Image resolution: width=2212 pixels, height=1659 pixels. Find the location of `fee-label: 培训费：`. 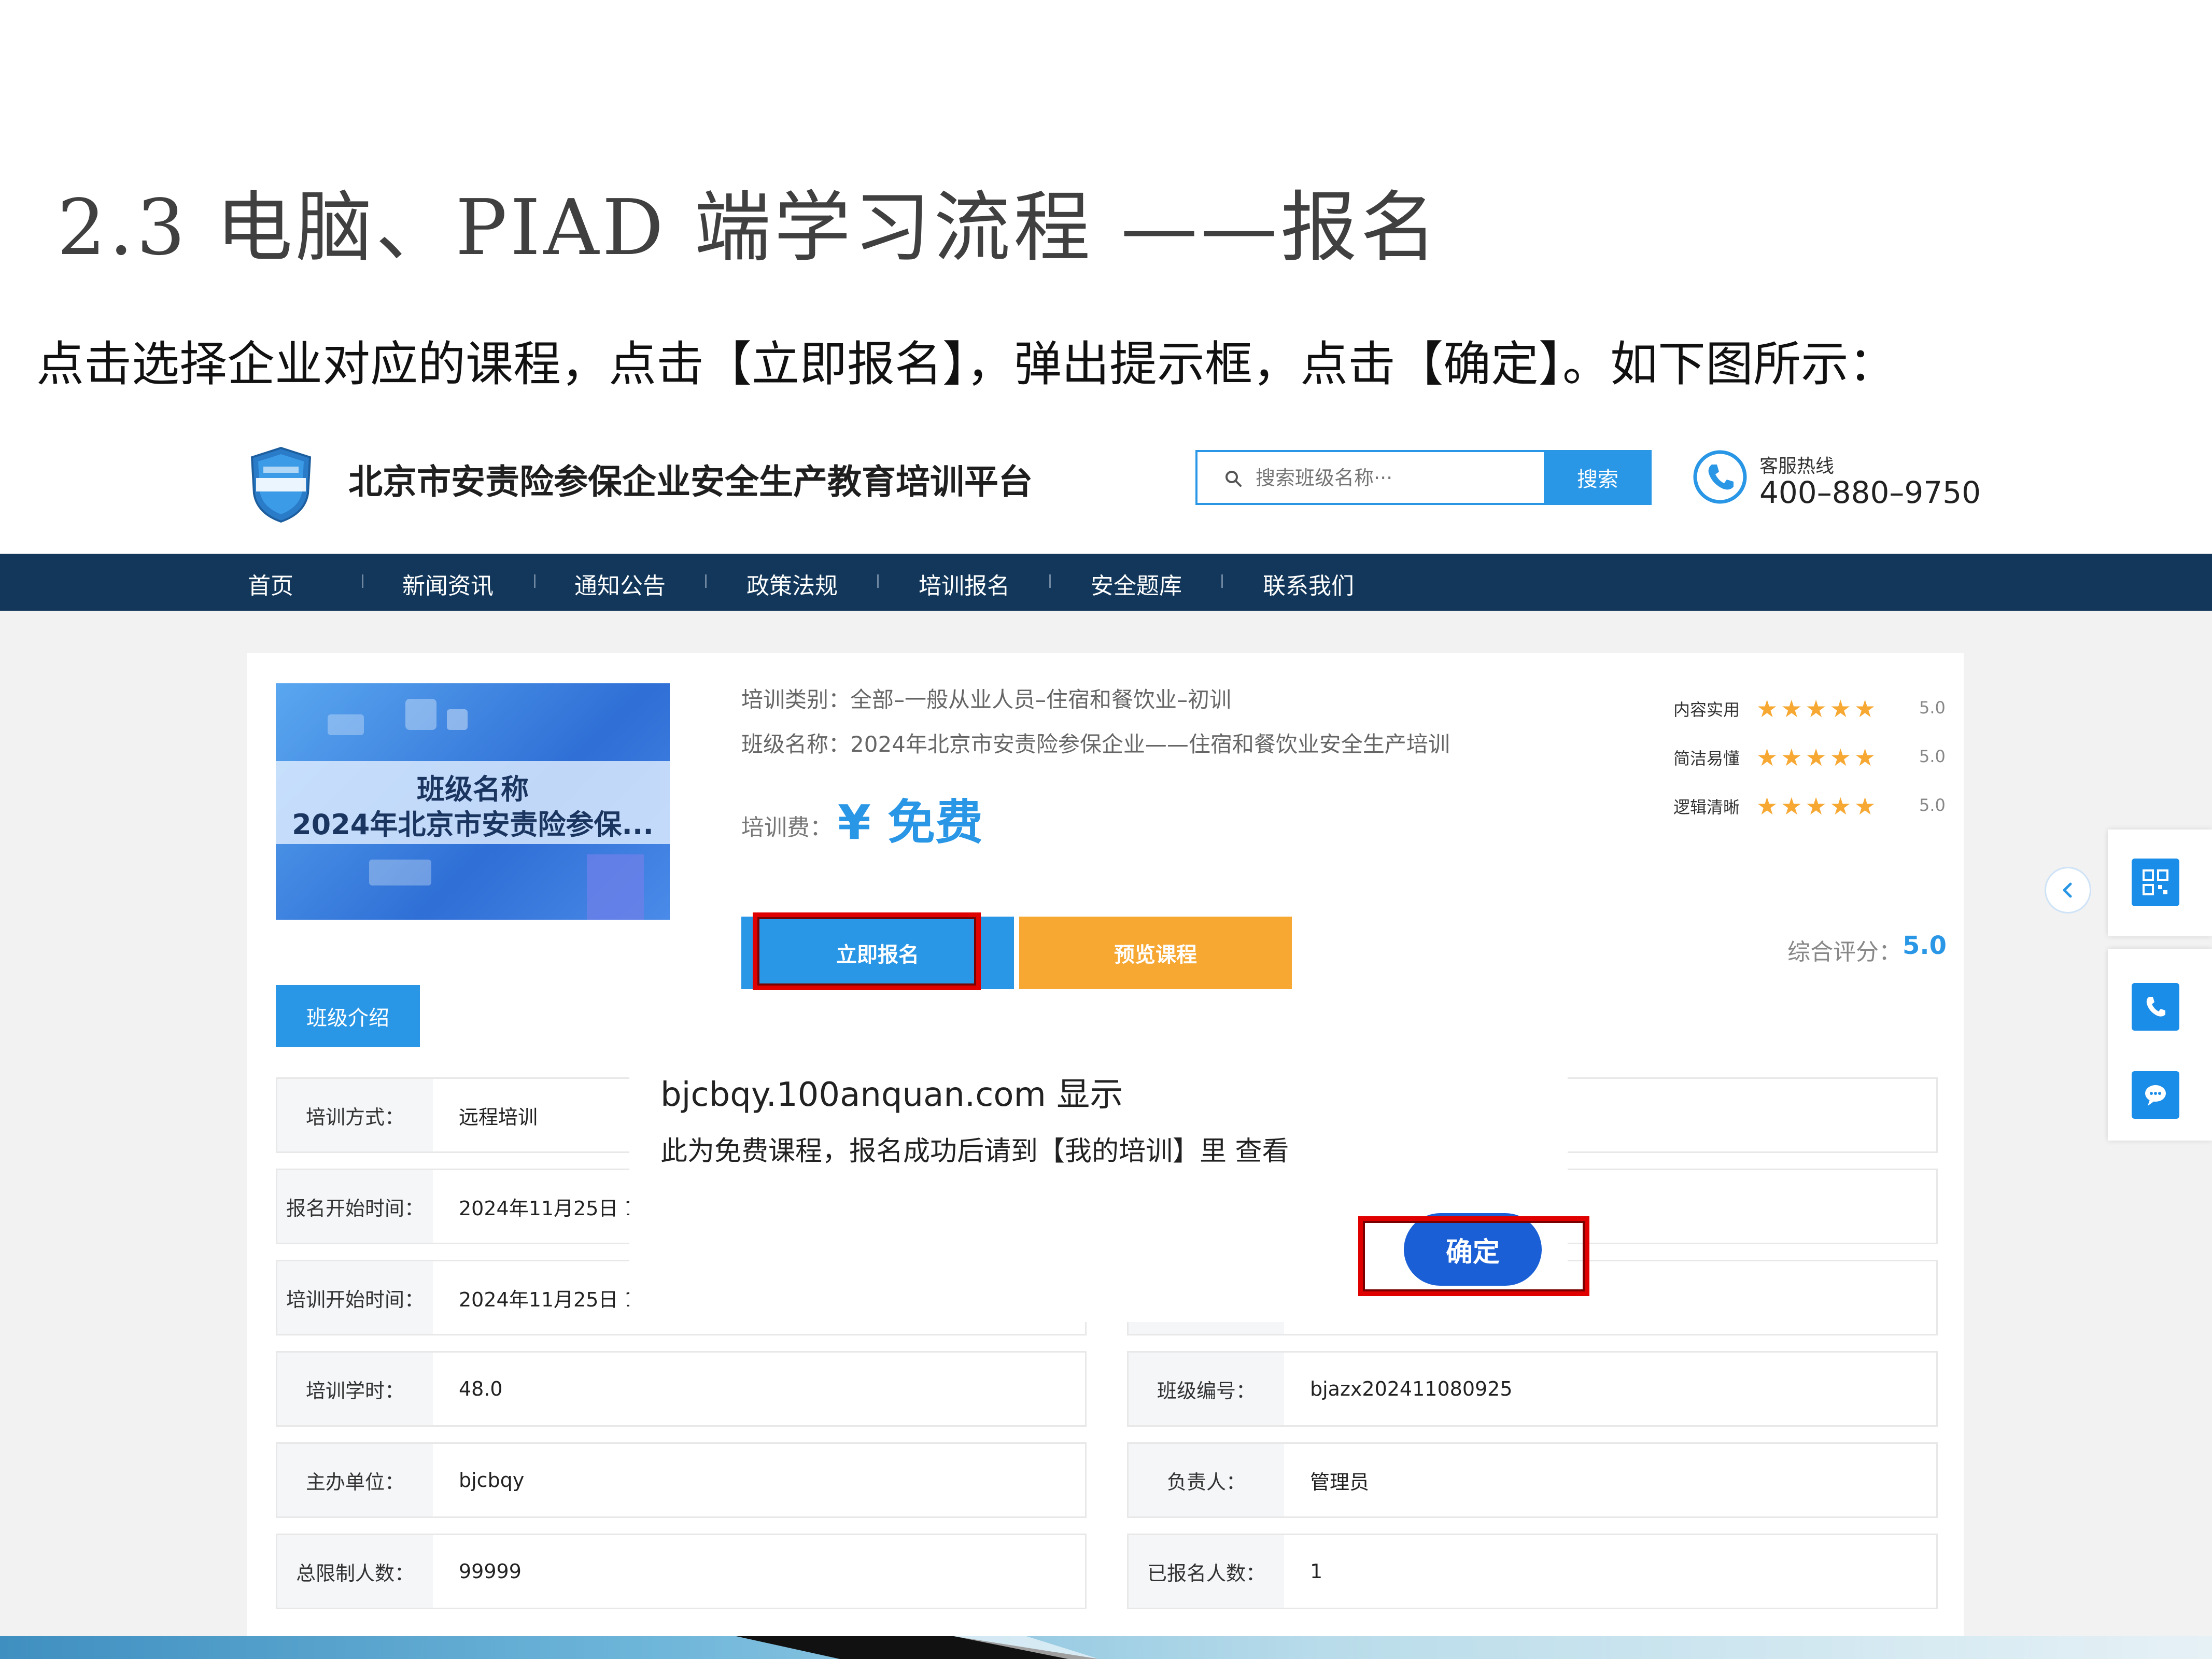

fee-label: 培训费： is located at coordinates (787, 827).